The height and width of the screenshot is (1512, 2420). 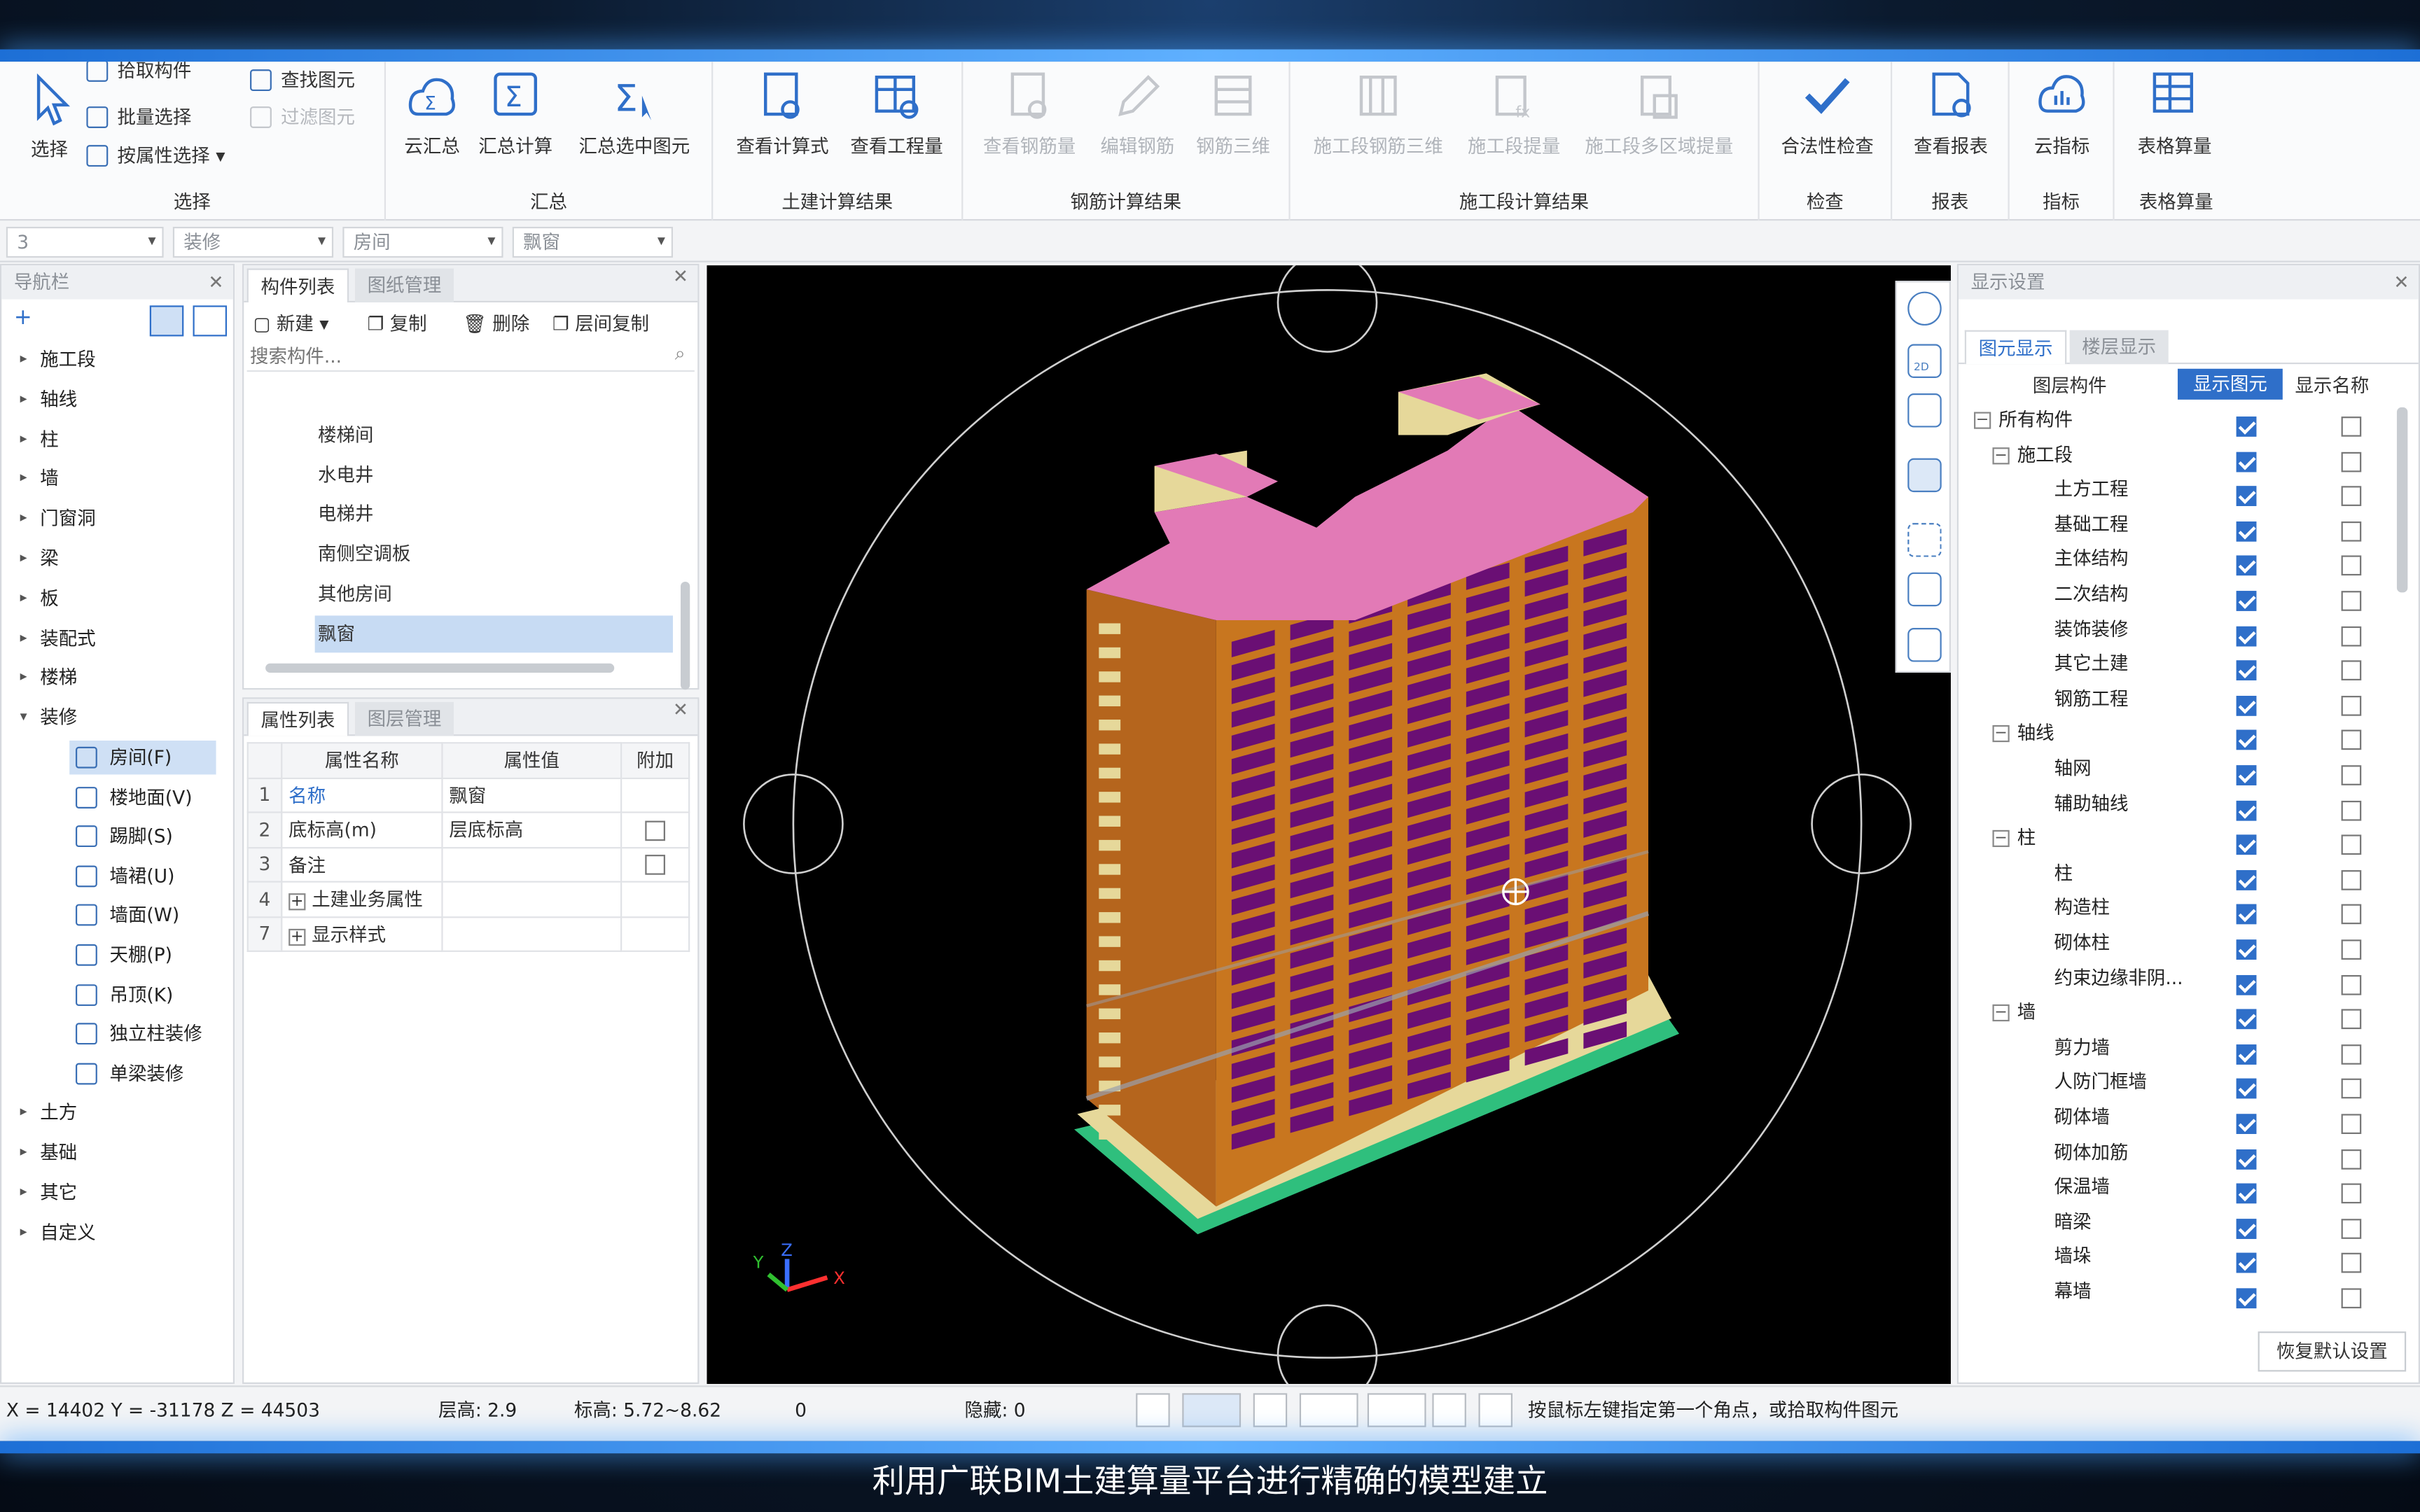 What do you see at coordinates (468, 864) in the screenshot?
I see `property-row: 3 备注` at bounding box center [468, 864].